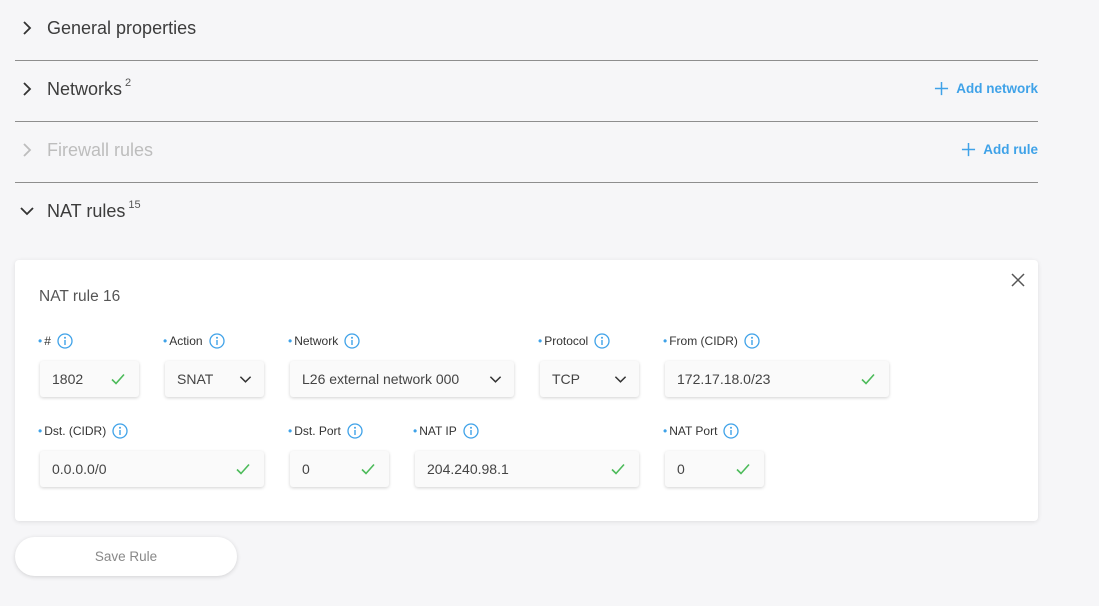  Describe the element at coordinates (126, 556) in the screenshot. I see `save-rule-button: Save Rule` at that location.